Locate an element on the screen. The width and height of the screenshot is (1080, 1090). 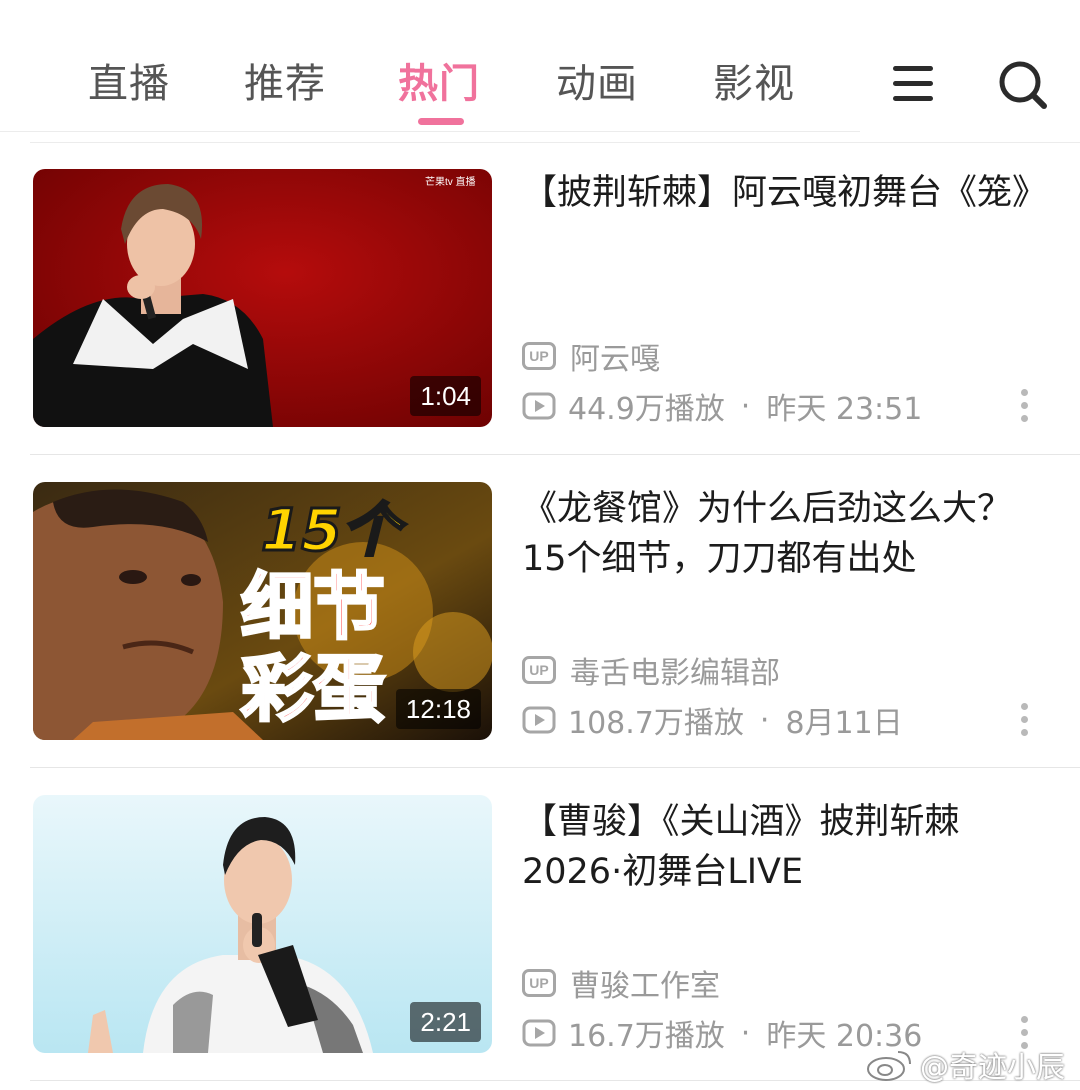
hamburger-icon is located at coordinates (913, 84).